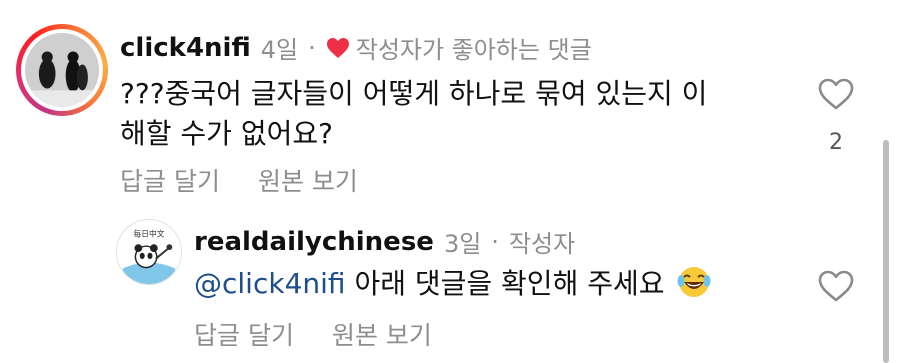  I want to click on commenter-avatar, so click(62, 70).